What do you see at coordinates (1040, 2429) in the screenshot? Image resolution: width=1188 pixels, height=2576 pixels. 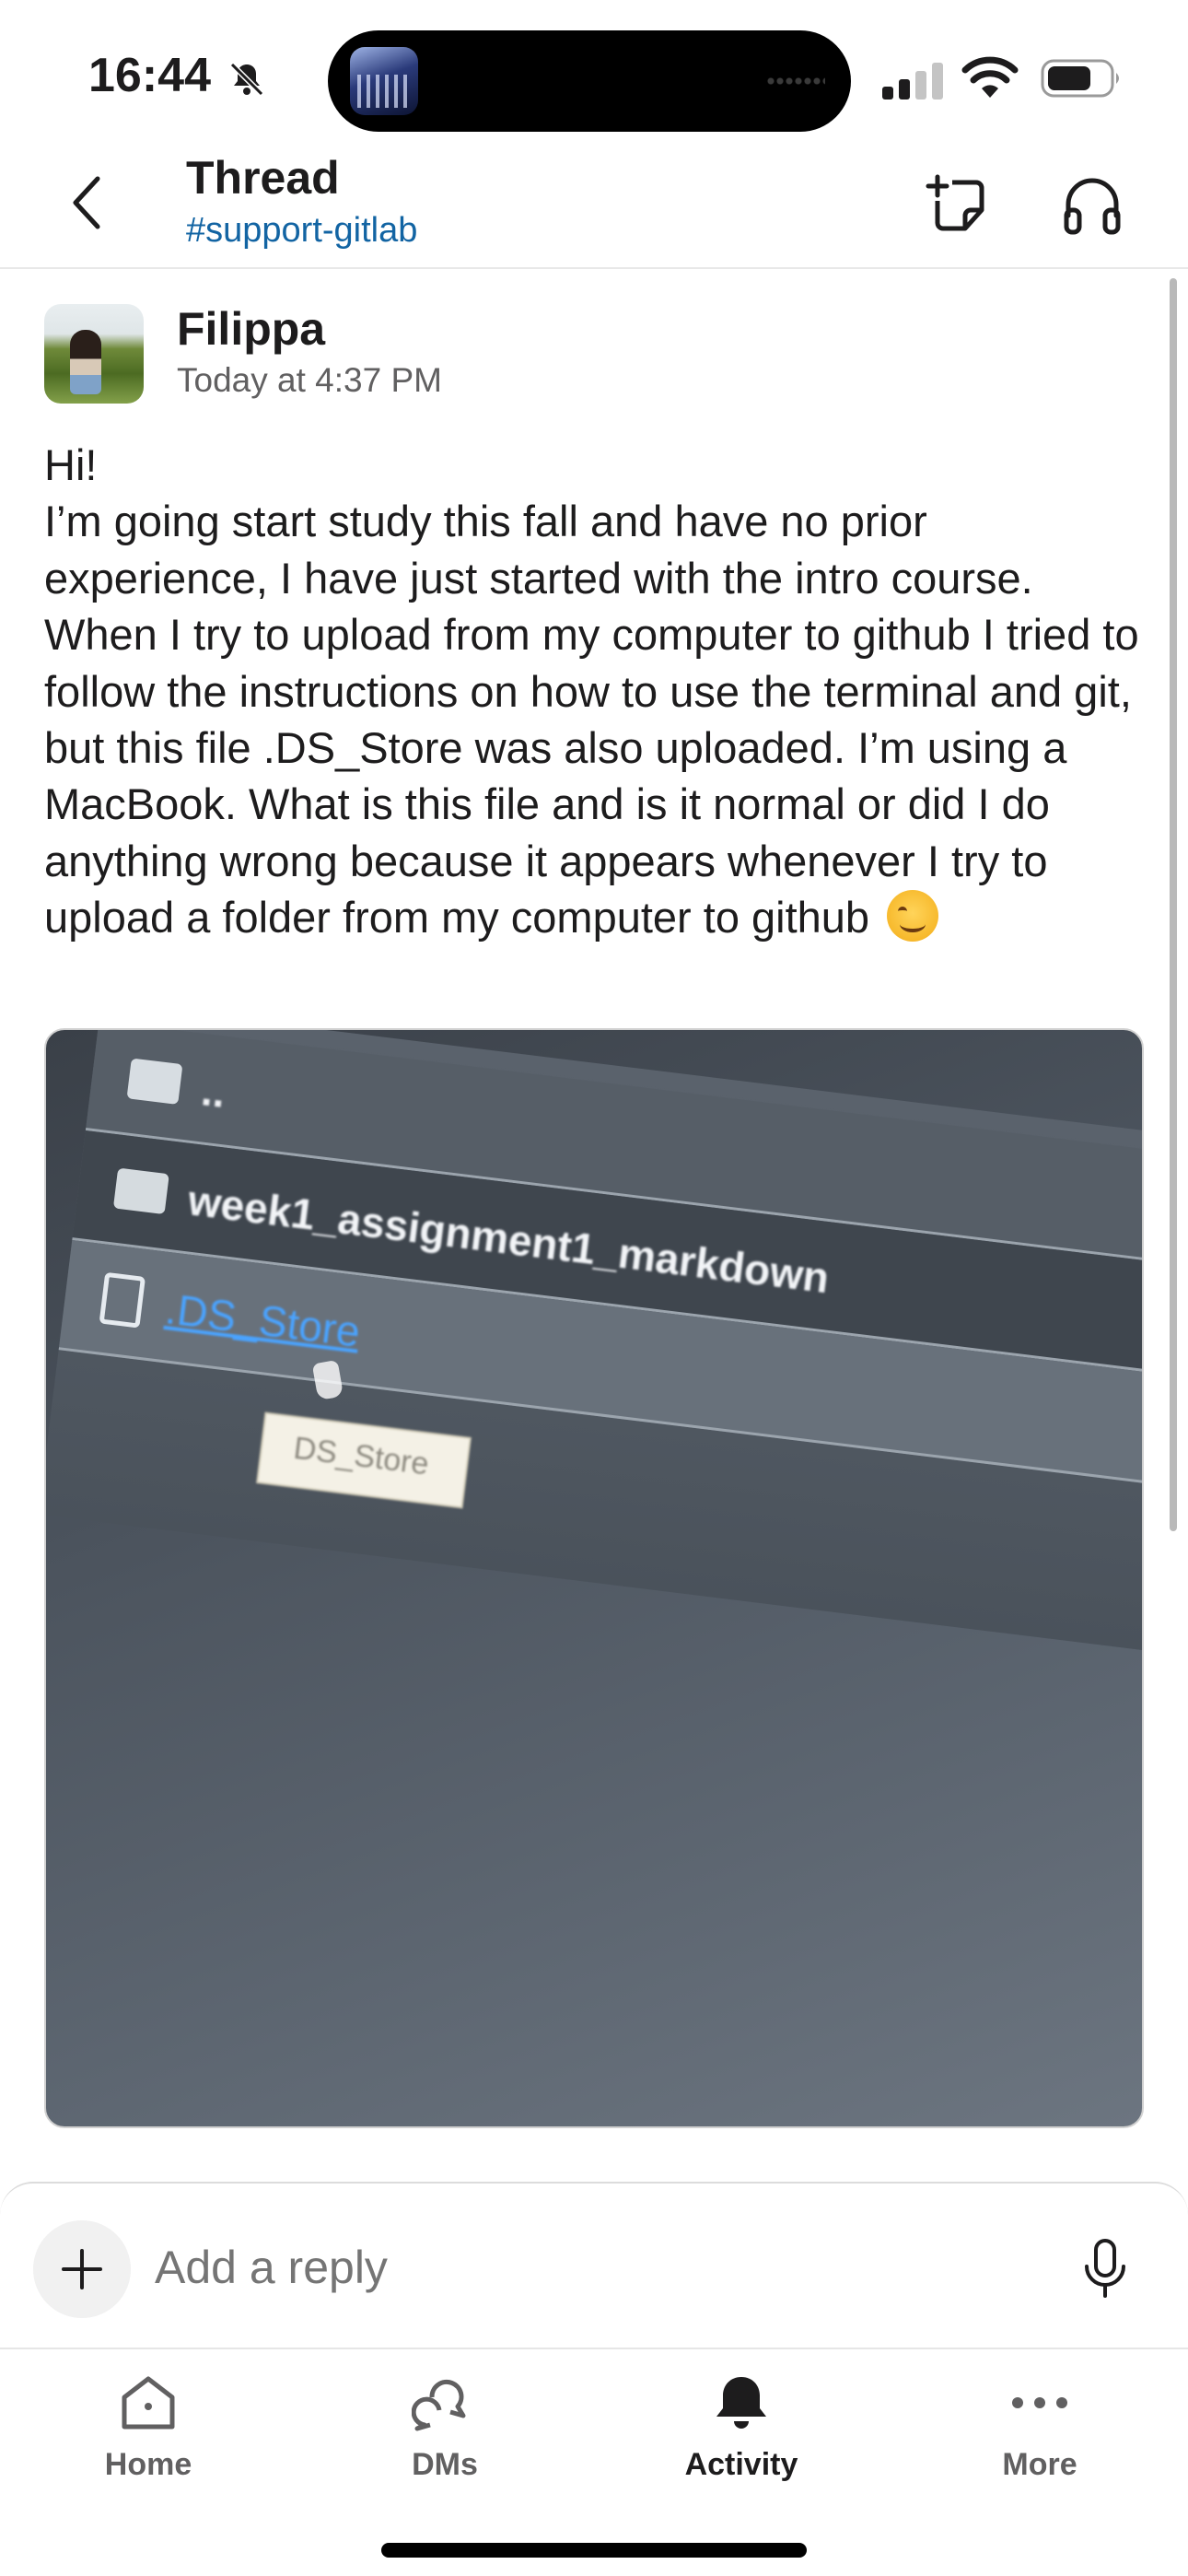 I see `tab-more: More` at bounding box center [1040, 2429].